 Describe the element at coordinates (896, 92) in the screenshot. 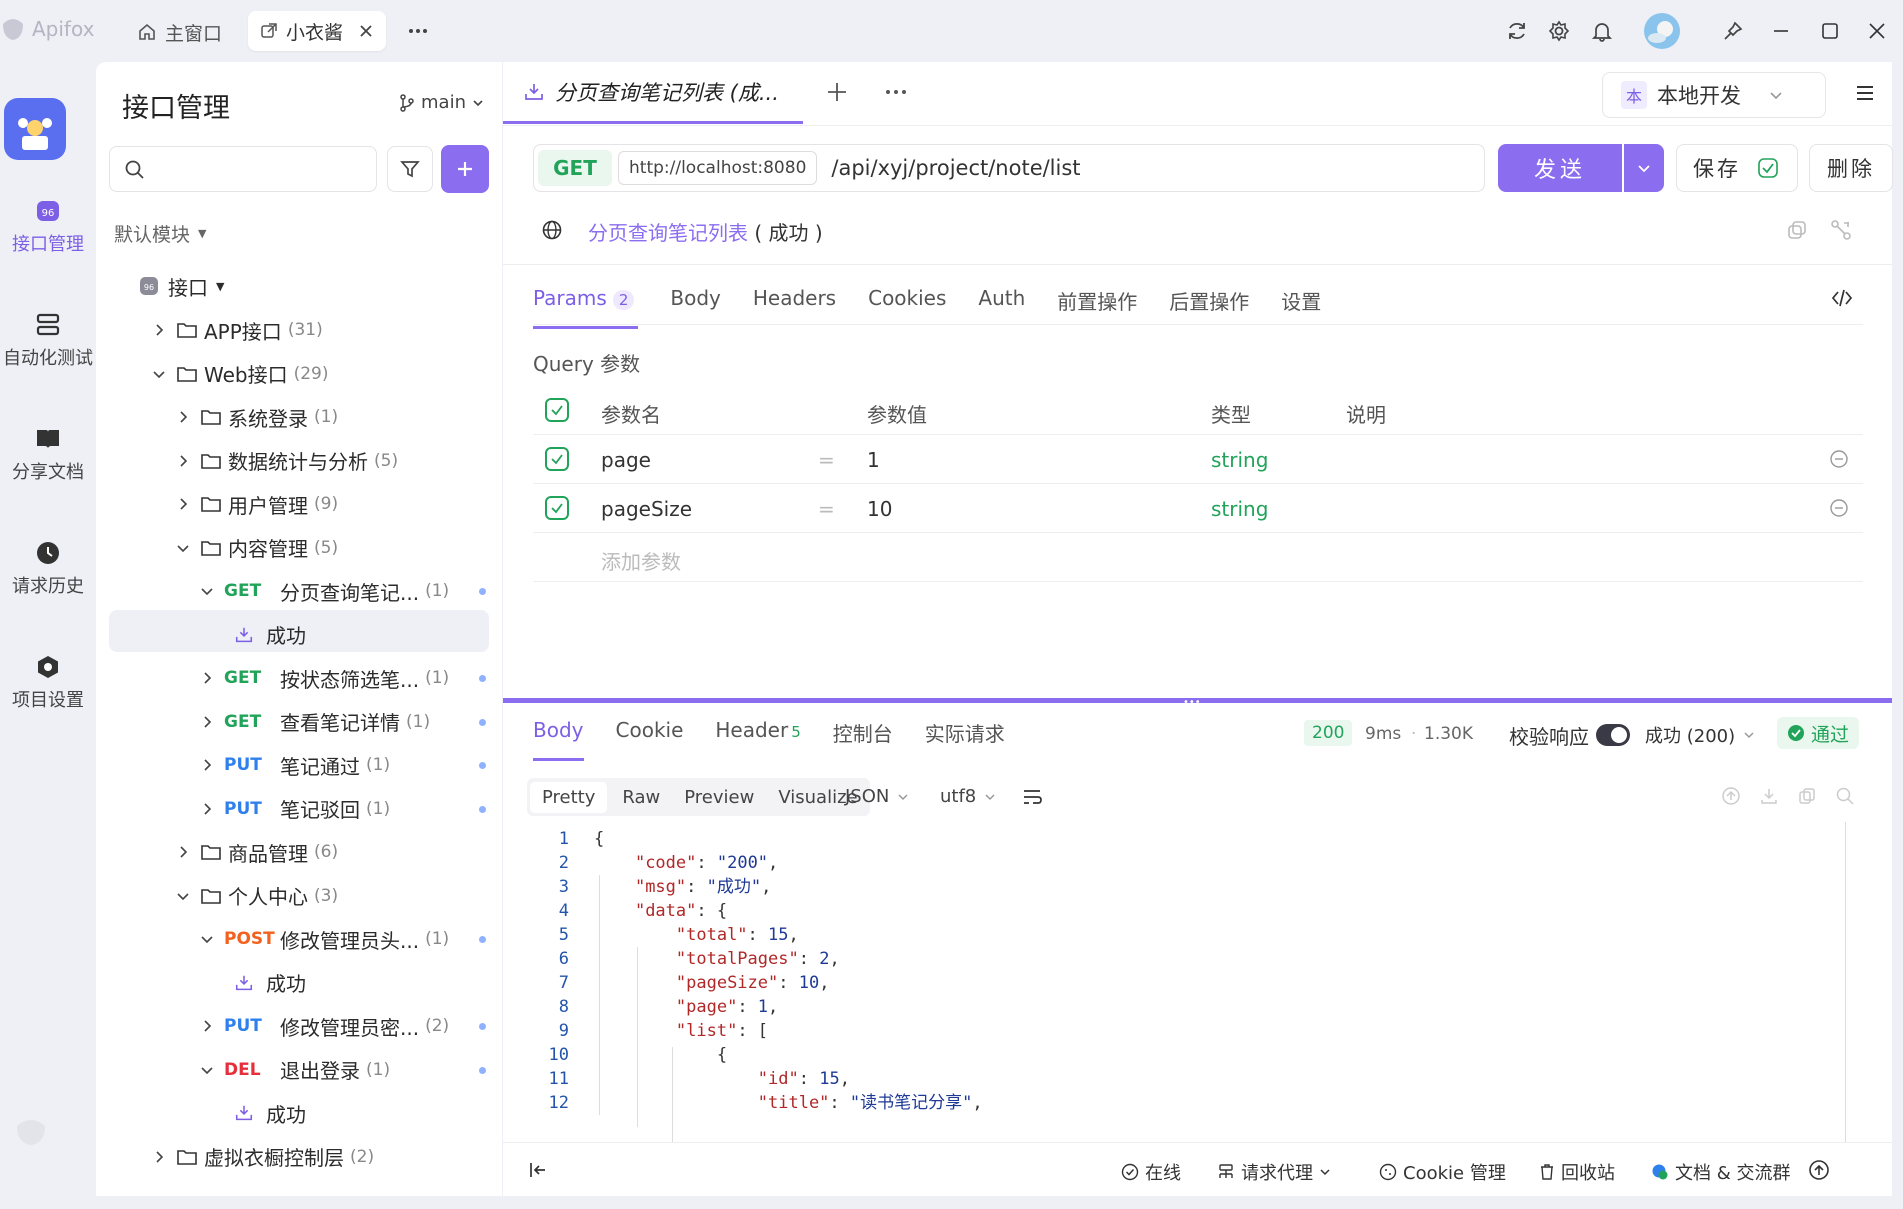

I see `more-icon` at that location.